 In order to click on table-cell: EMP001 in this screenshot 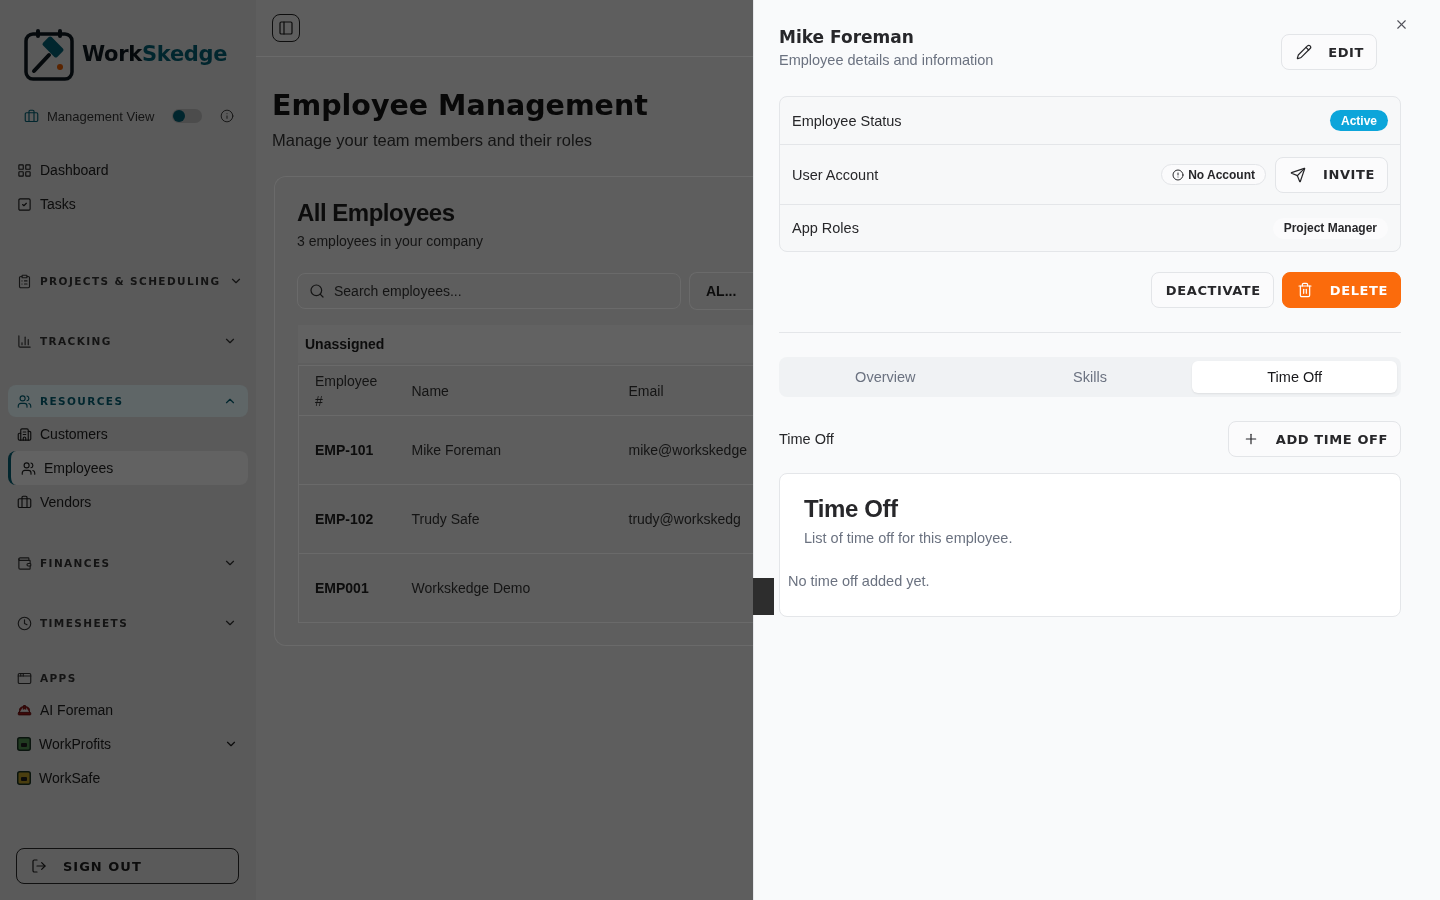, I will do `click(342, 588)`.